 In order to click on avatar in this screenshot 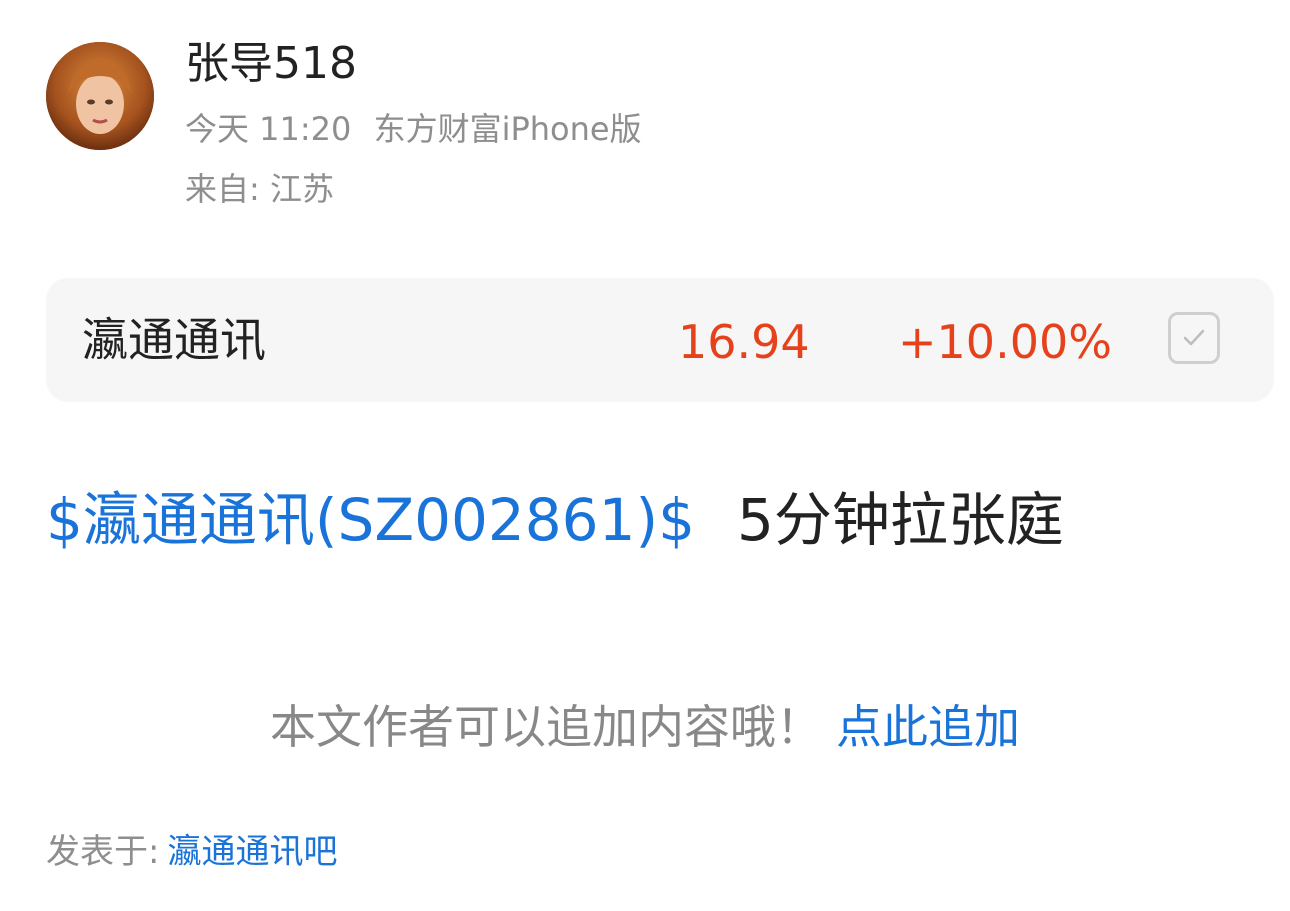, I will do `click(100, 96)`.